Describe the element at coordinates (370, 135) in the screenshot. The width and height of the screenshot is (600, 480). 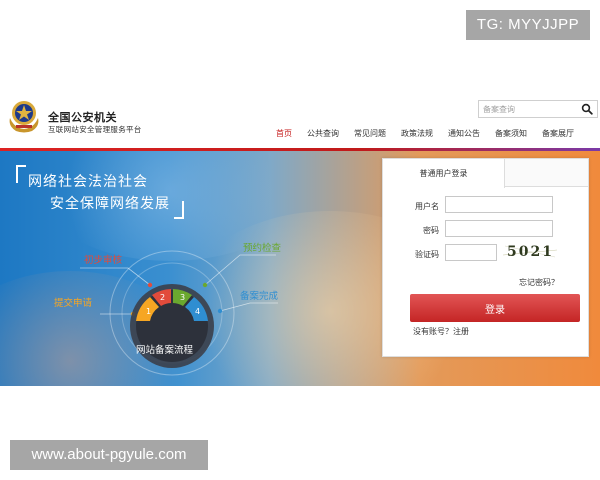
I see `nav-item-faq: 常见问题` at that location.